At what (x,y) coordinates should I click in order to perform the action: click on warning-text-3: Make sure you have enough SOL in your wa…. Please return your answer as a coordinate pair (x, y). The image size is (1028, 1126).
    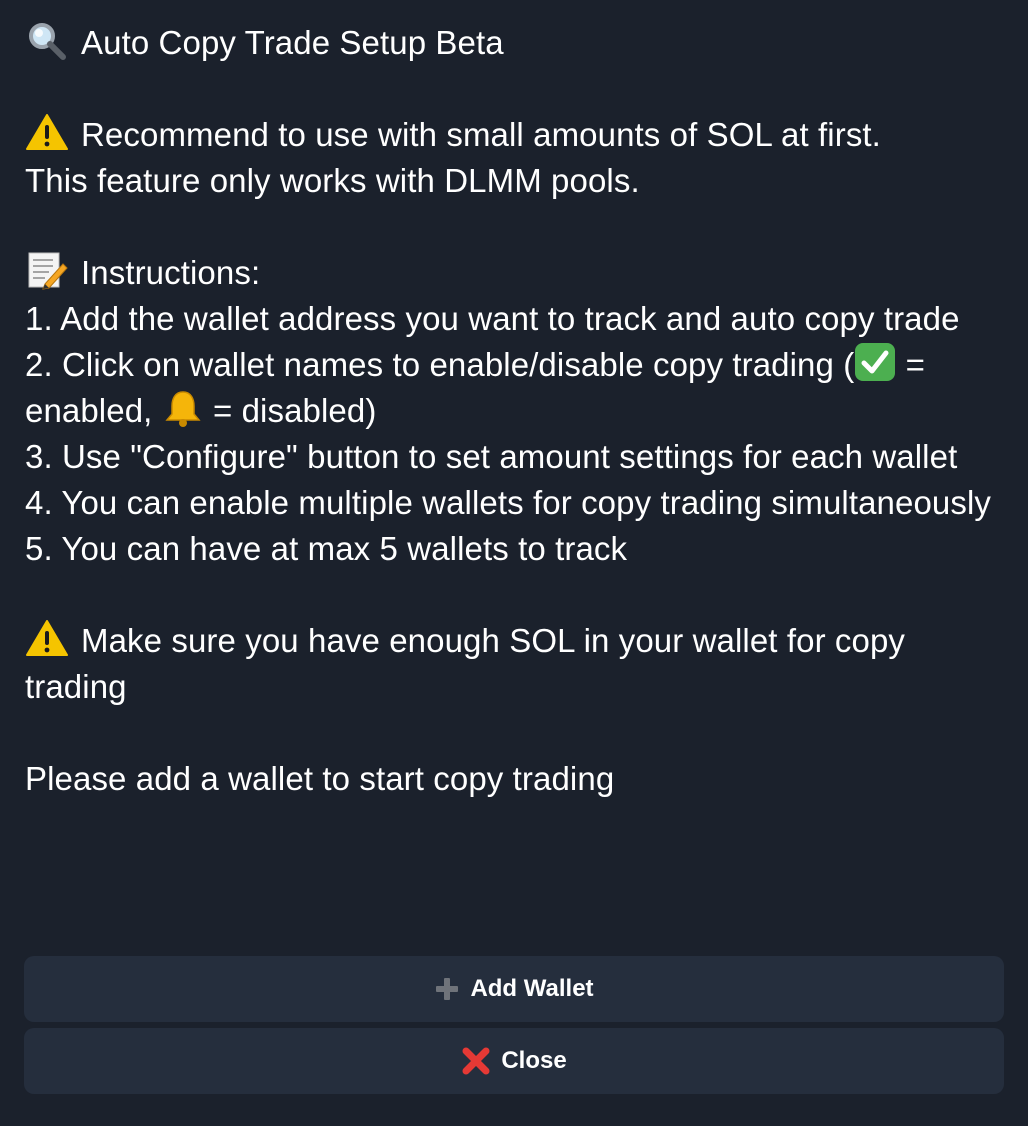
    Looking at the image, I should click on (465, 663).